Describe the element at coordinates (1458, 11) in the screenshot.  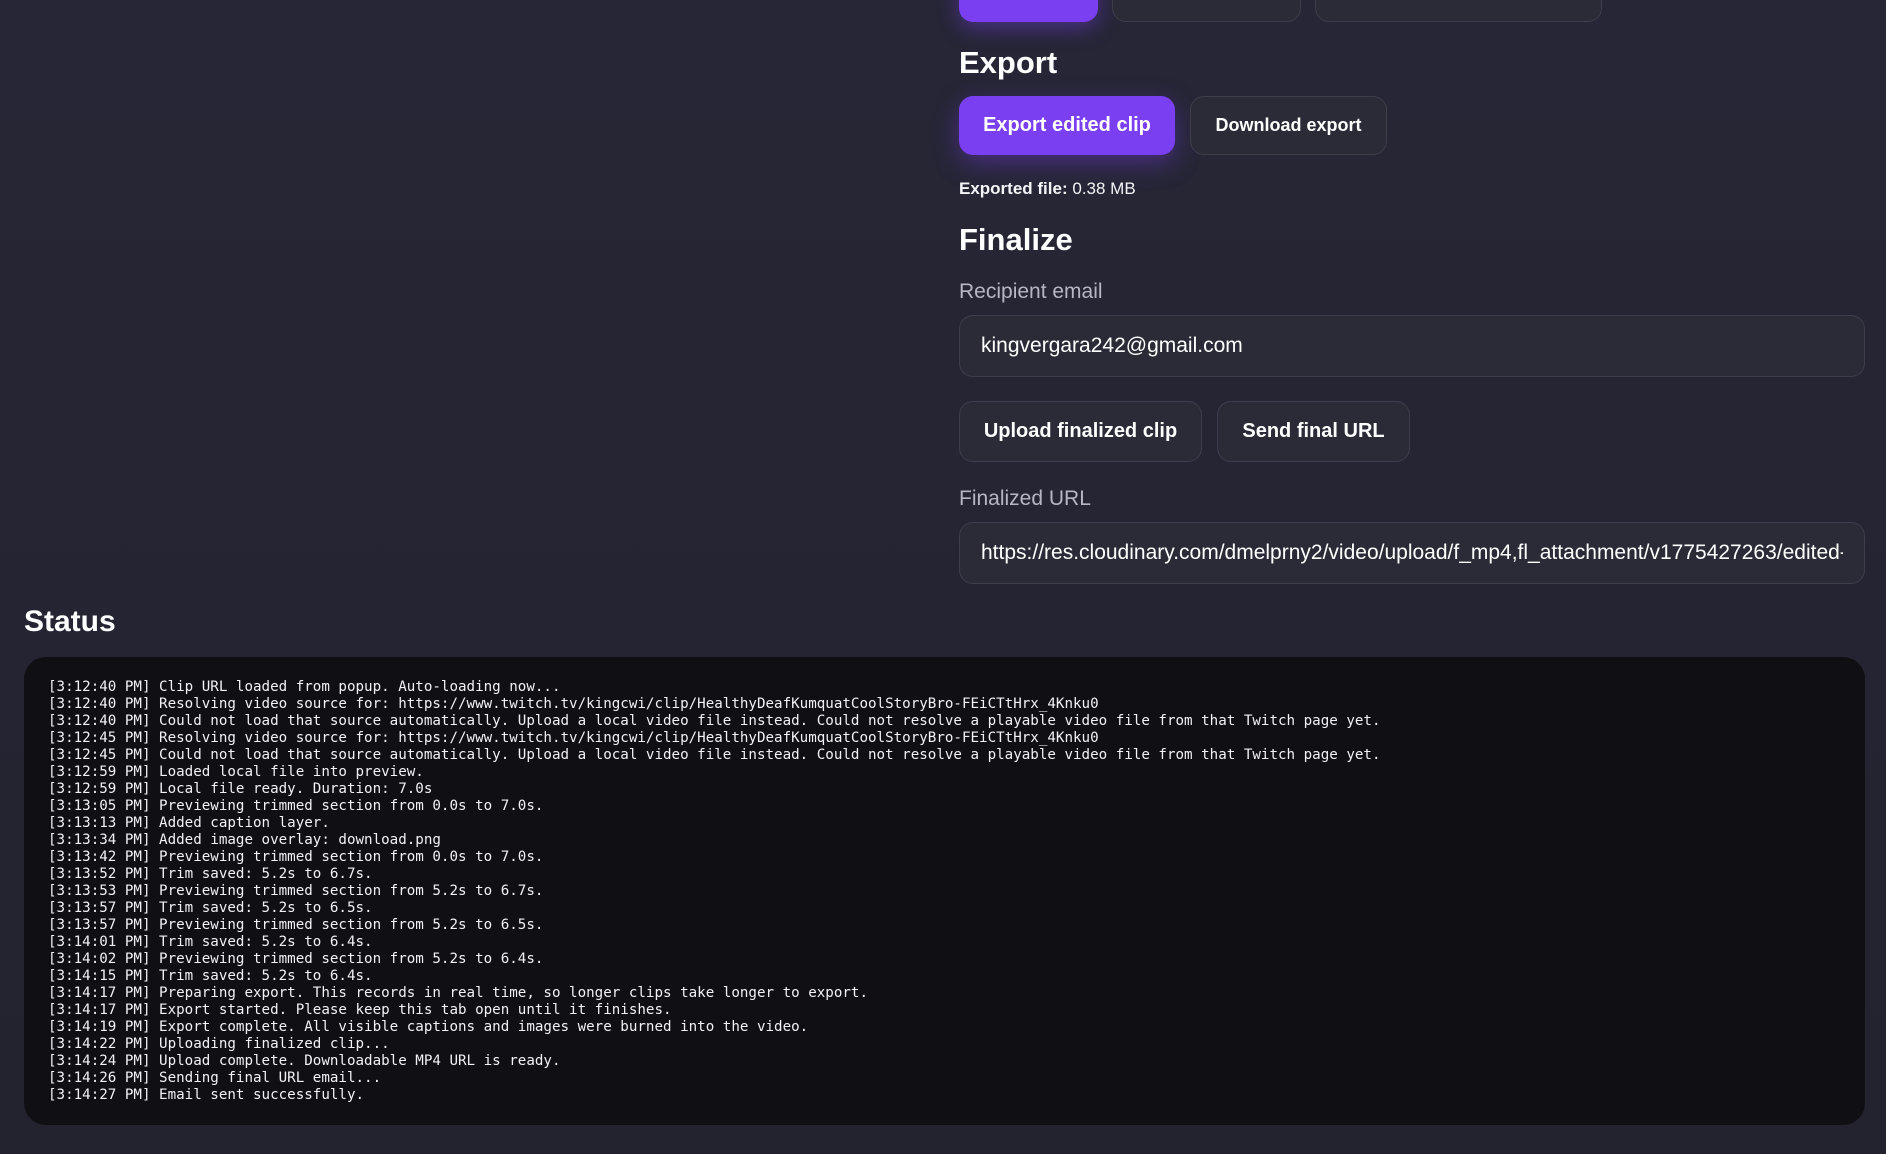
I see `top-secondary-button-wide` at that location.